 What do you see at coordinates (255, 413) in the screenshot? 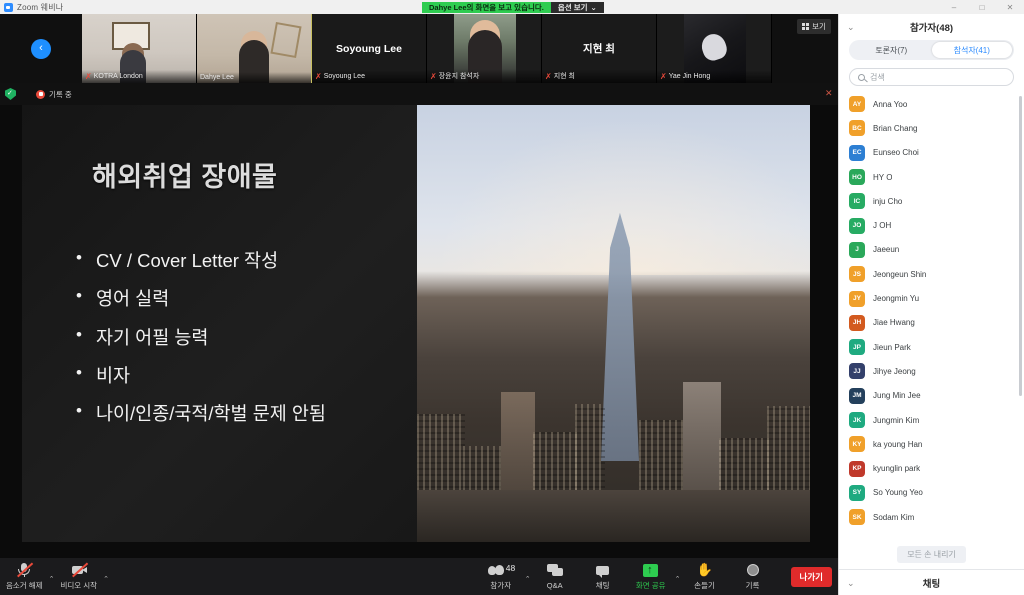
I see `slide-bullet: 나이/인종/국적/학벌 문제 안됨` at bounding box center [255, 413].